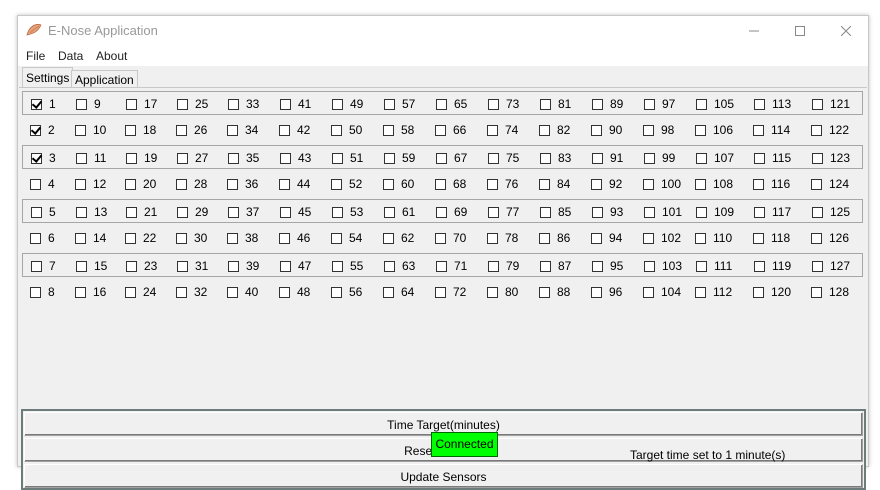  Describe the element at coordinates (451, 266) in the screenshot. I see `sensor-checkbox: 71` at that location.